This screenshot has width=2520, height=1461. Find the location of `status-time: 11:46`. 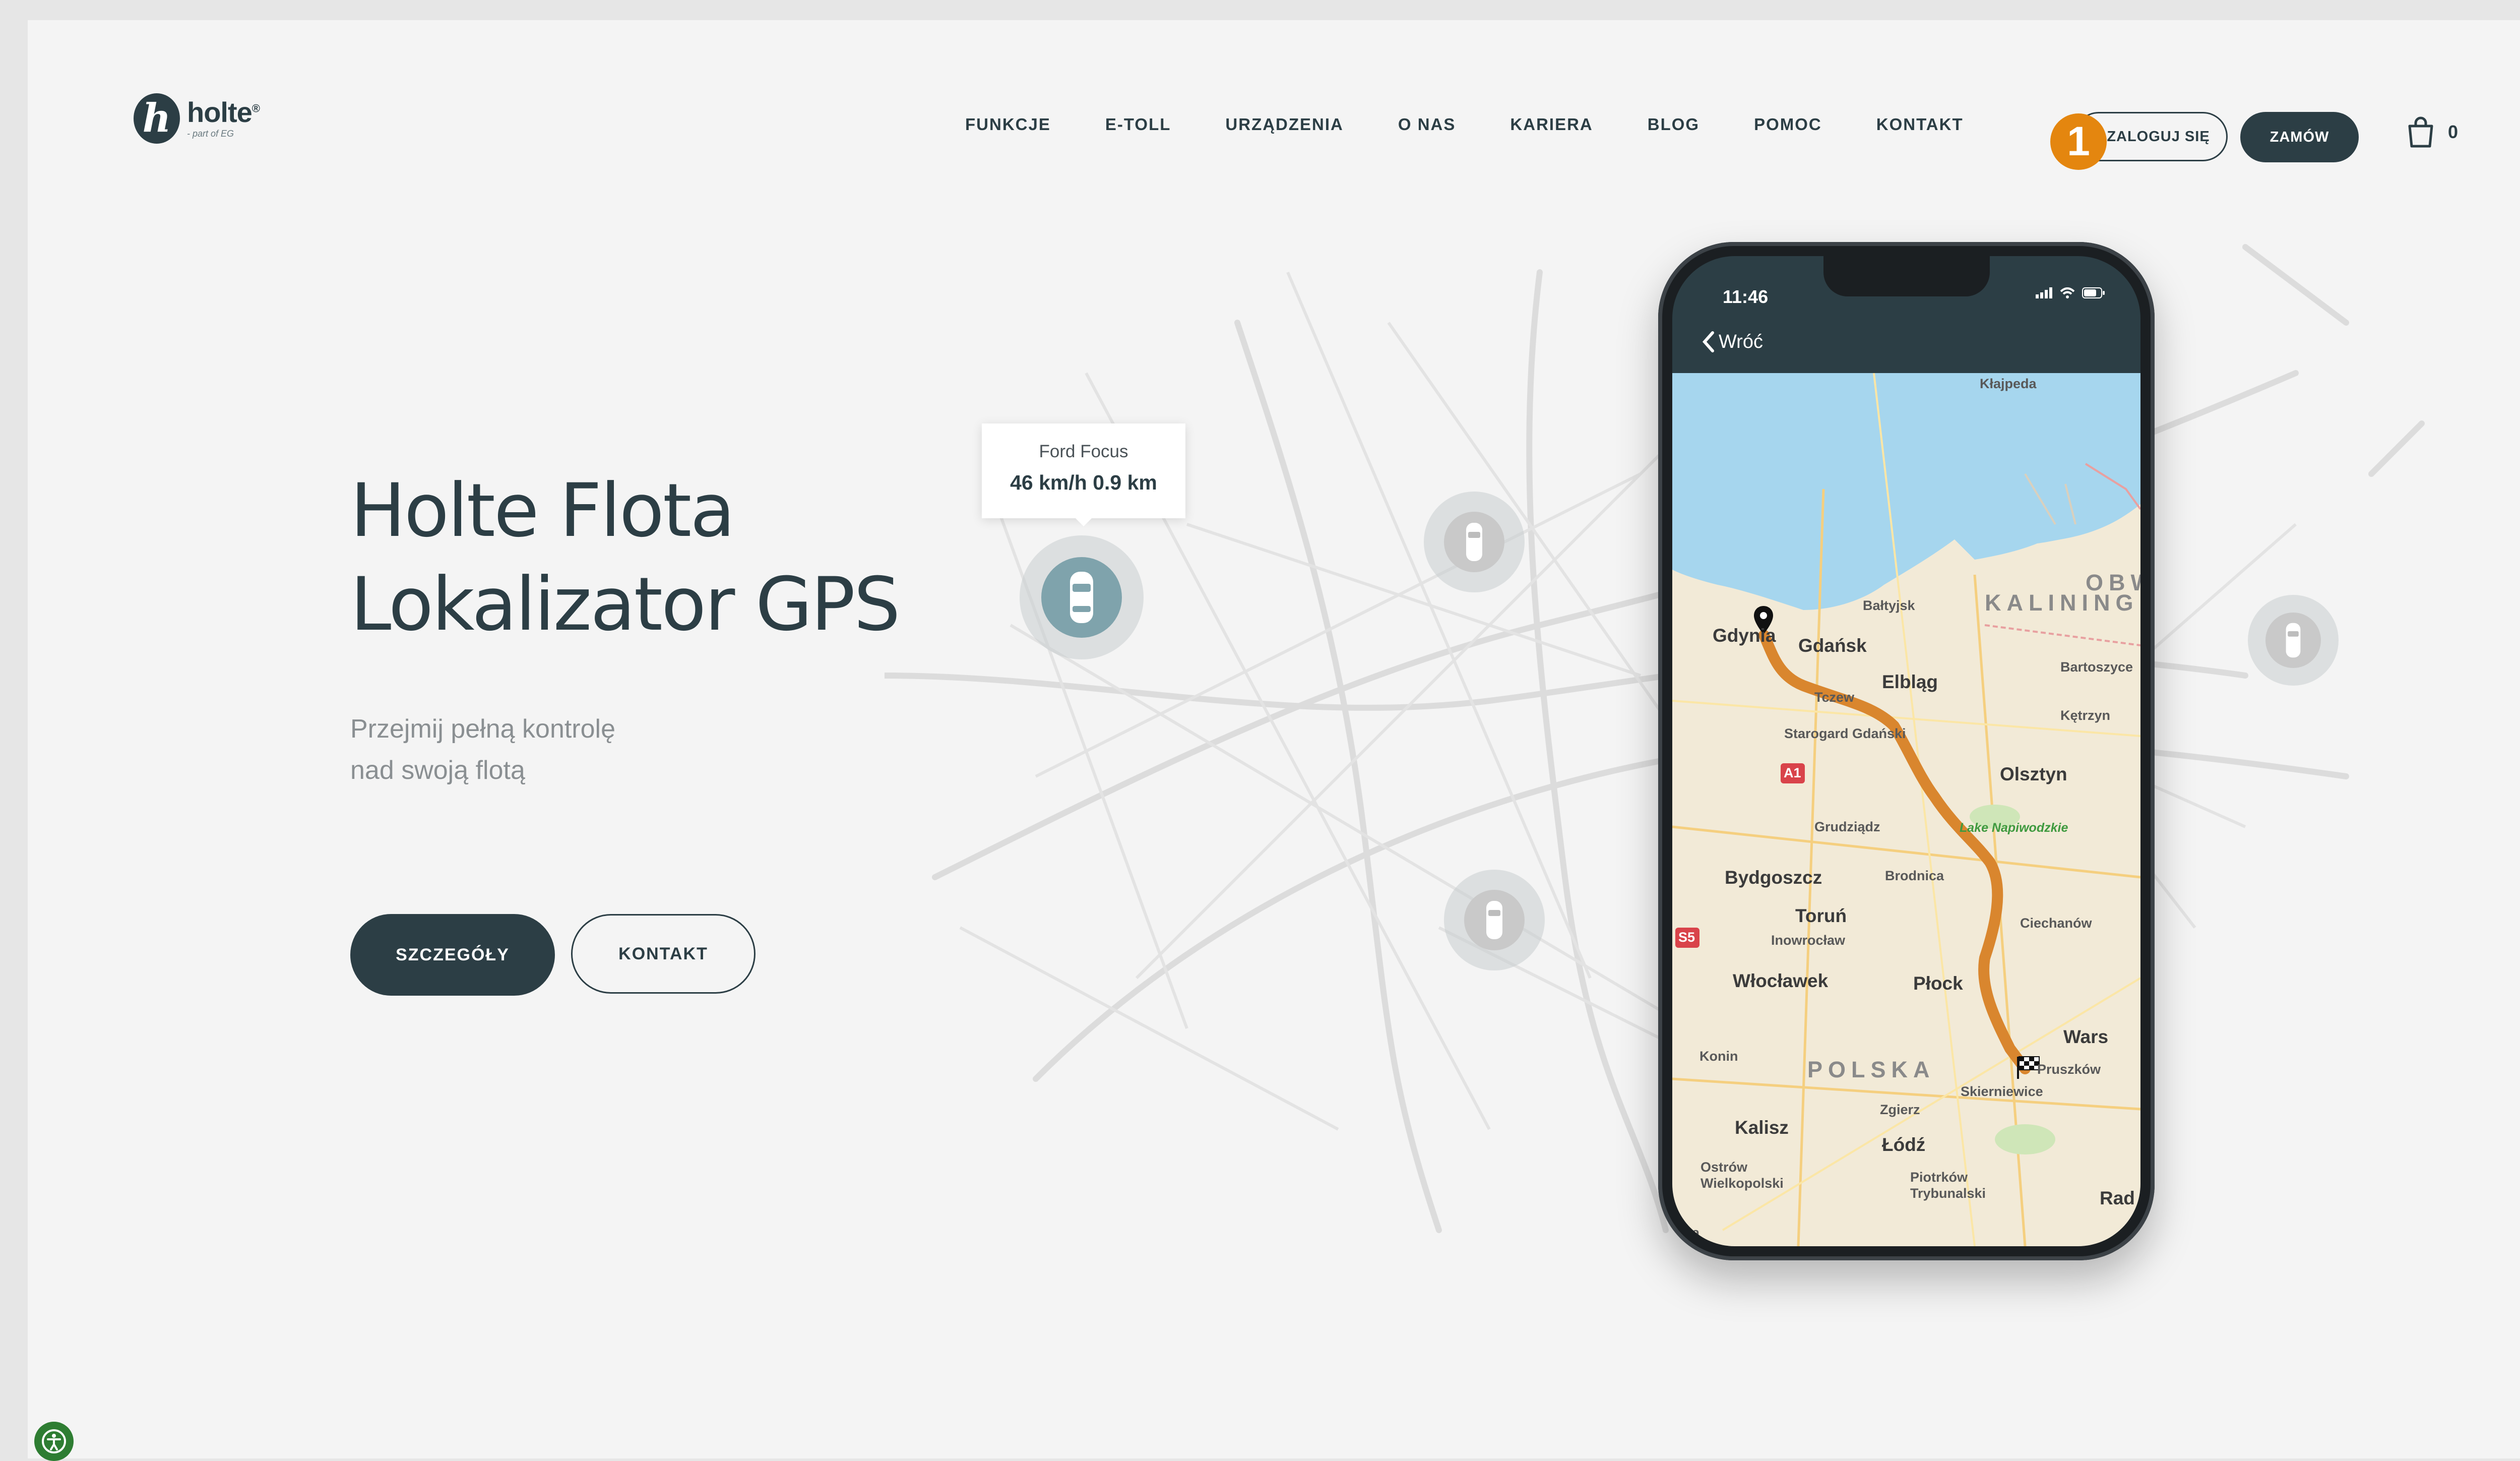

status-time: 11:46 is located at coordinates (1746, 296).